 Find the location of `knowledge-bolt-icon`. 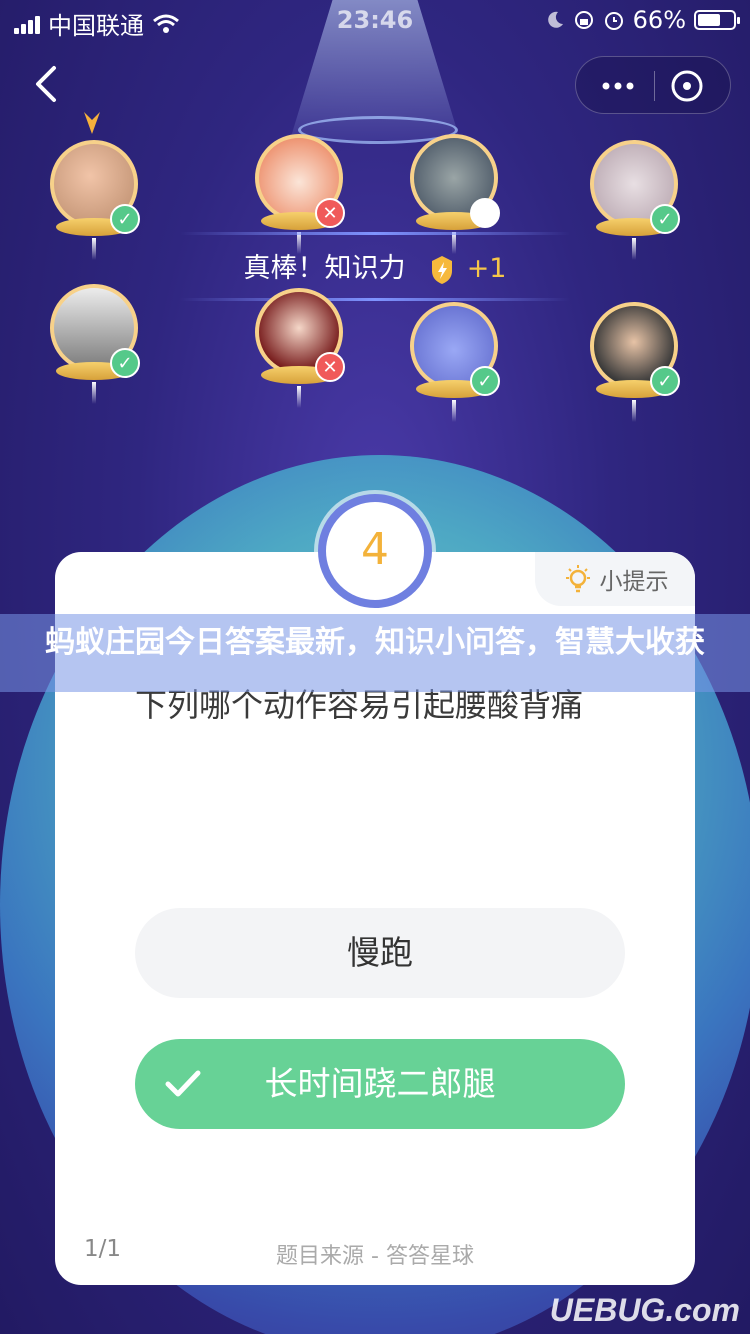

knowledge-bolt-icon is located at coordinates (442, 269).